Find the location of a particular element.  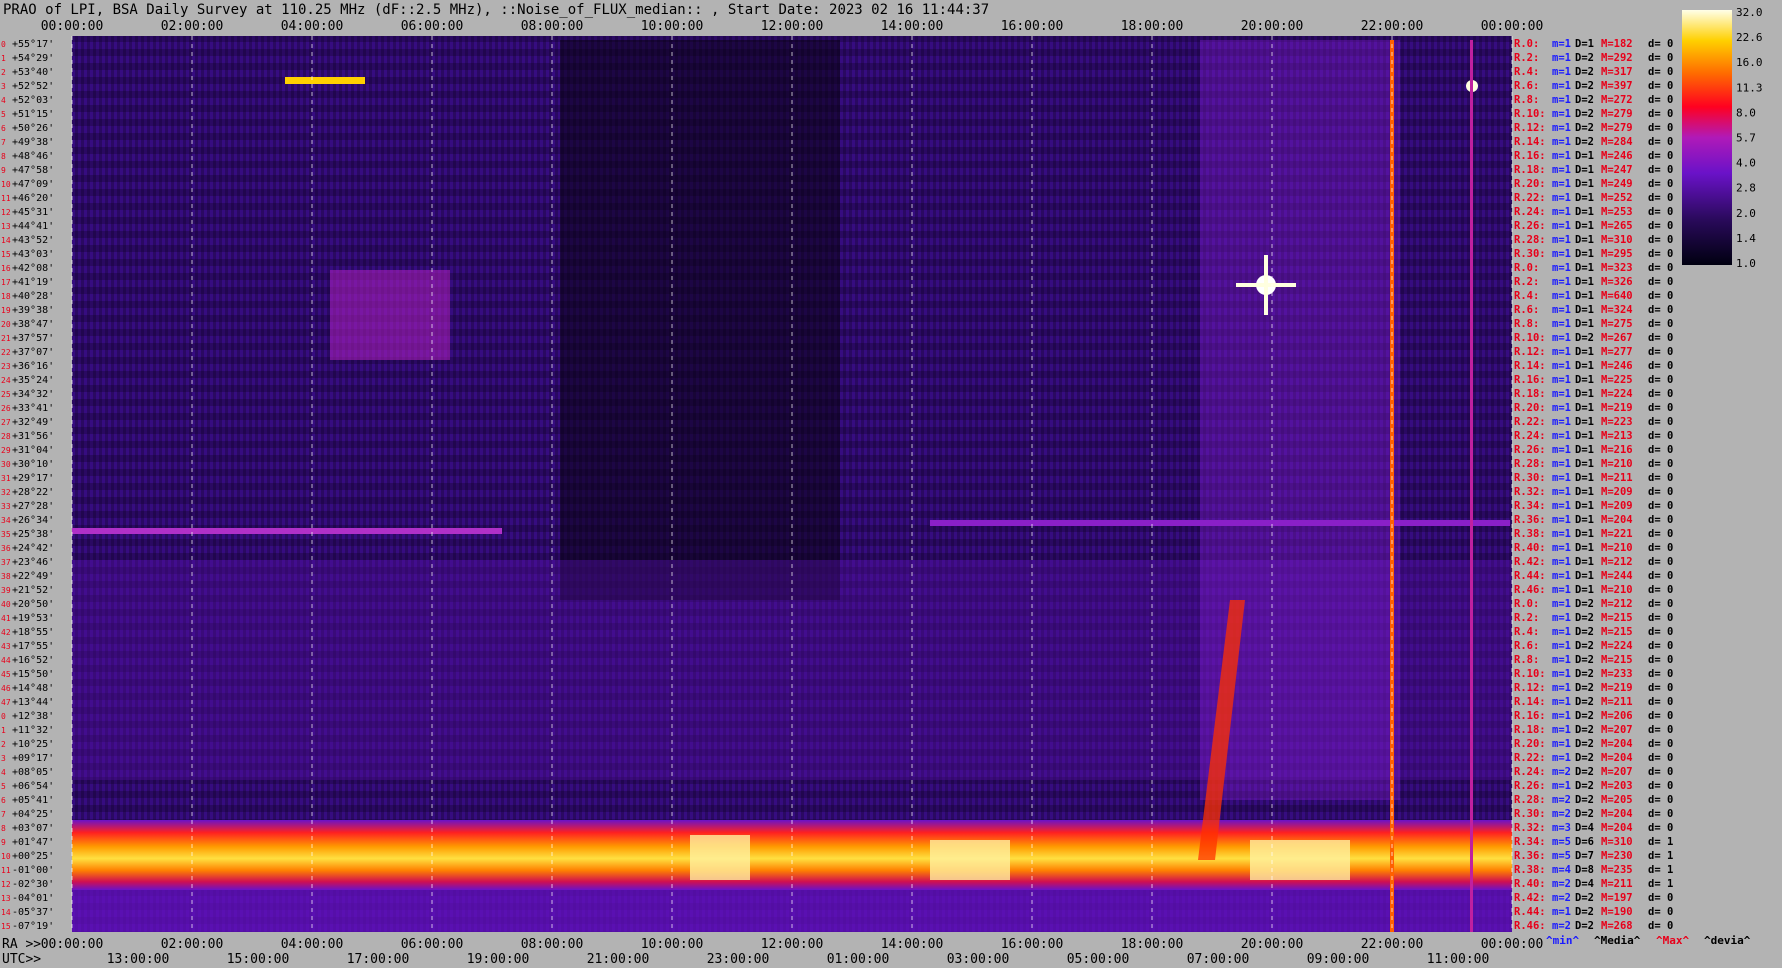

dec-label: +37°07' is located at coordinates (33, 352).